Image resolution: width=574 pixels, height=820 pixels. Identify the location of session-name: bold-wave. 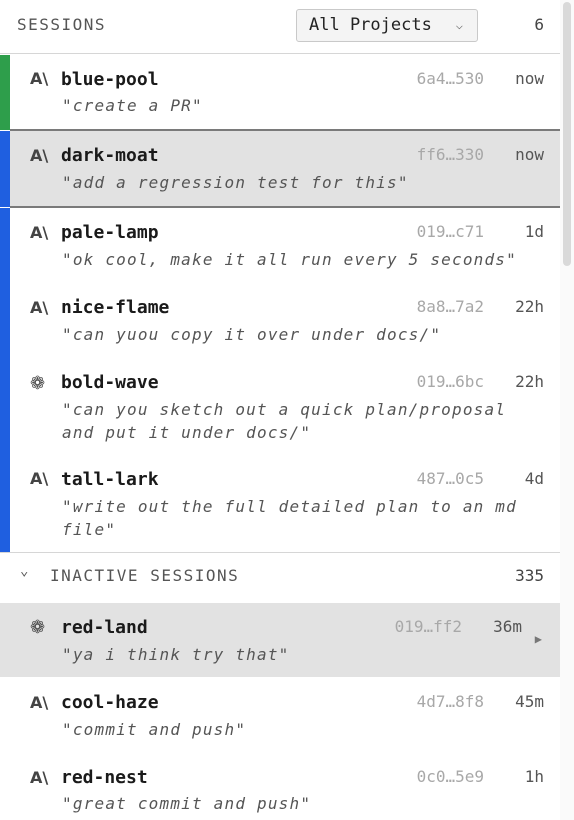
(110, 382).